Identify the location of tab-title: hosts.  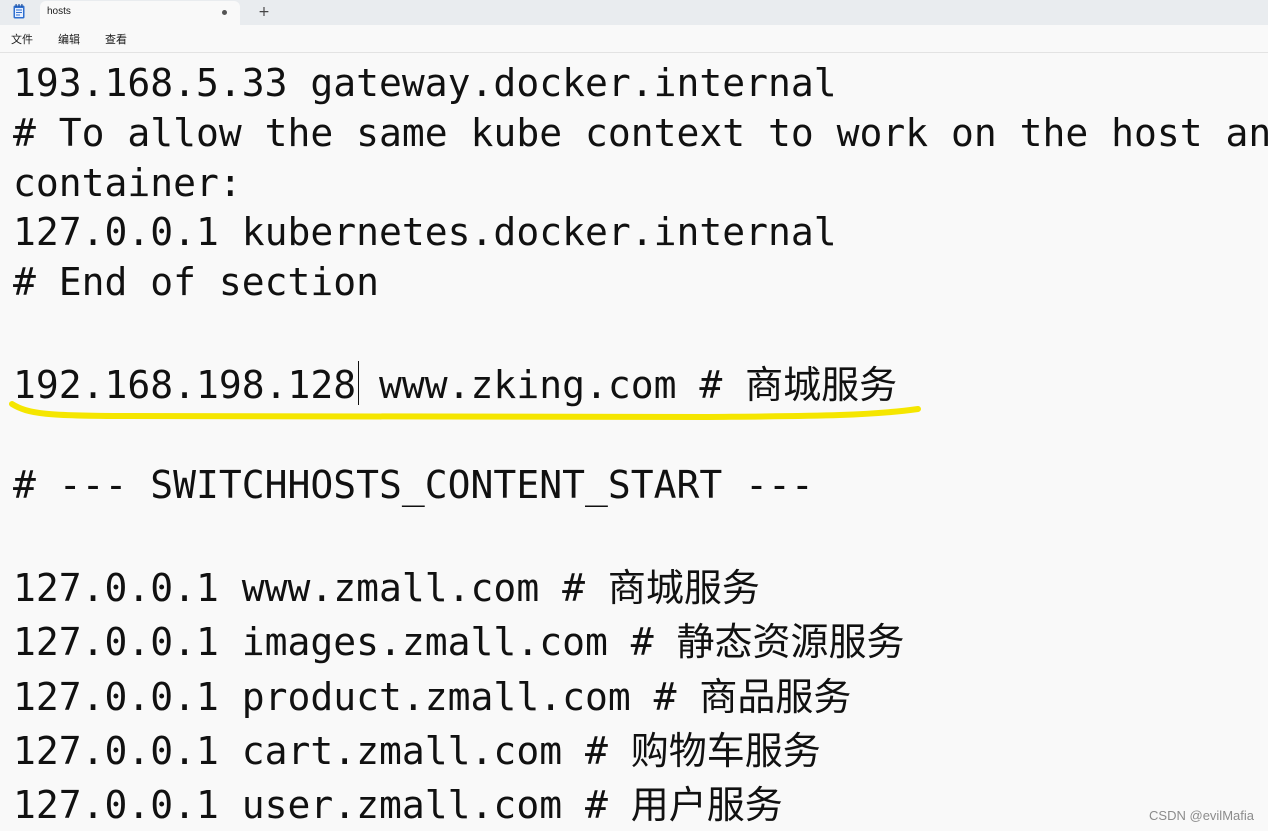
(59, 11).